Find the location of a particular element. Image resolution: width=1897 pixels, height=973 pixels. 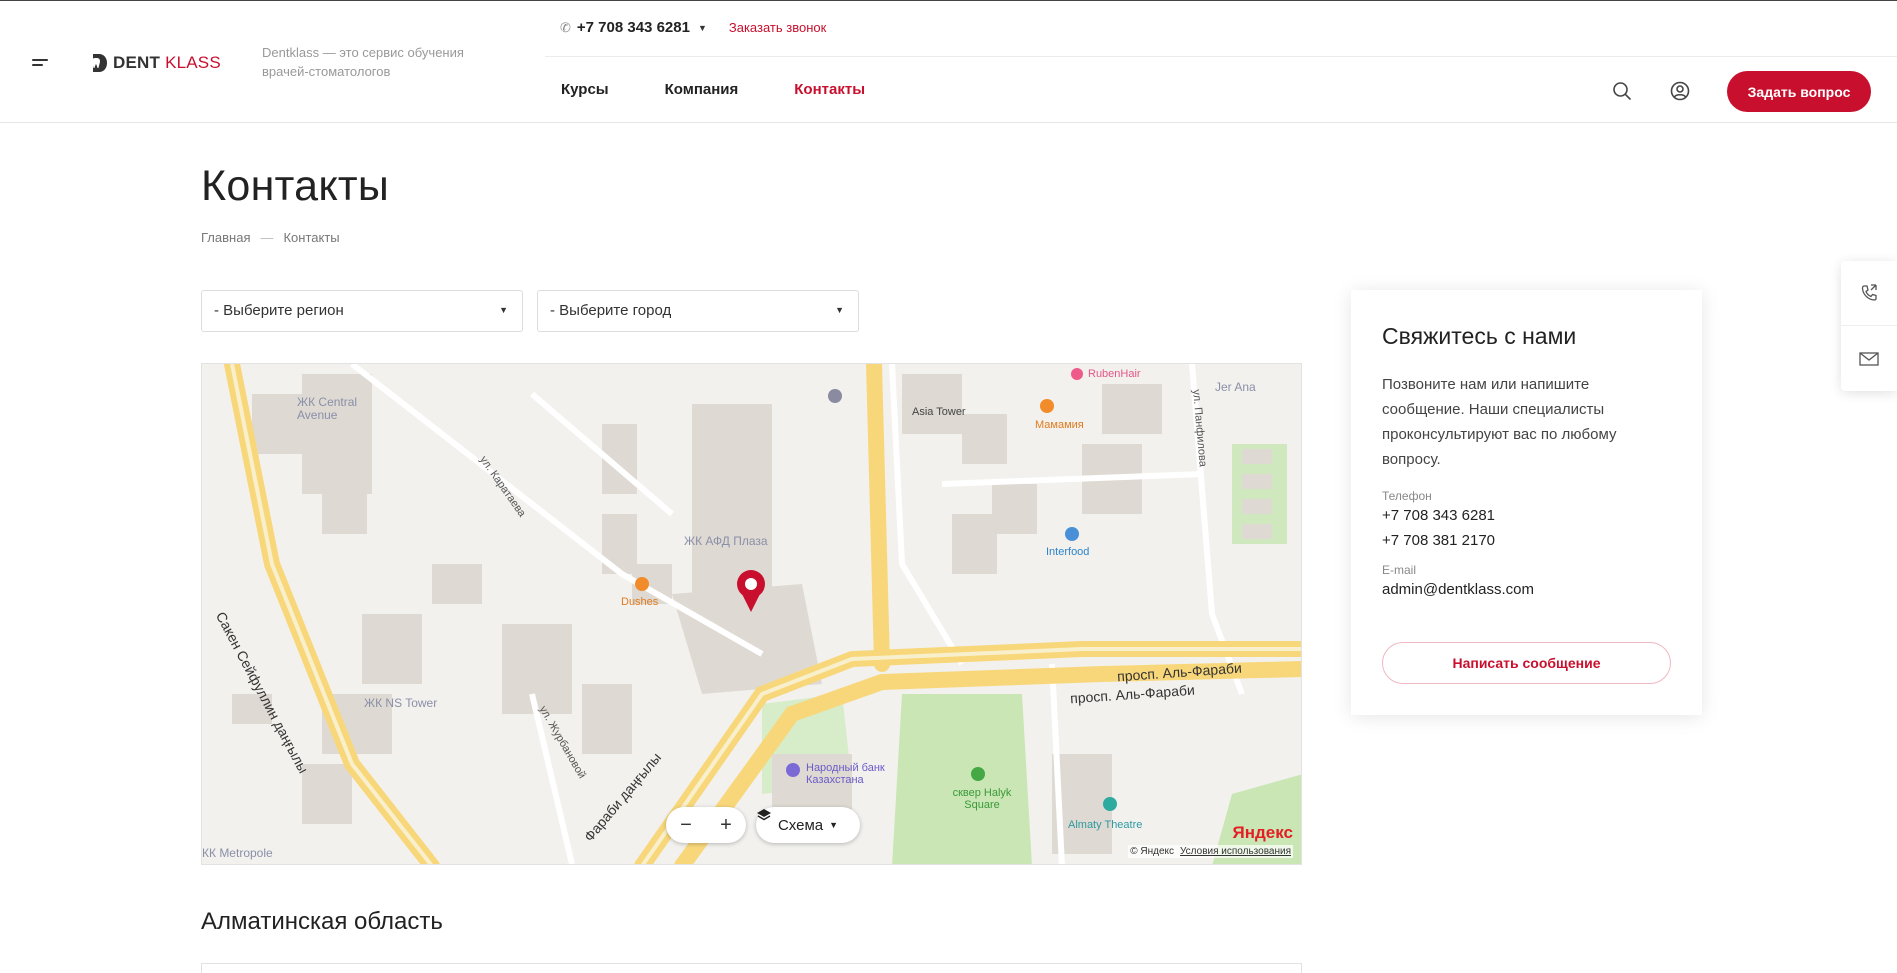

map-zoom-control: − + is located at coordinates (706, 825).